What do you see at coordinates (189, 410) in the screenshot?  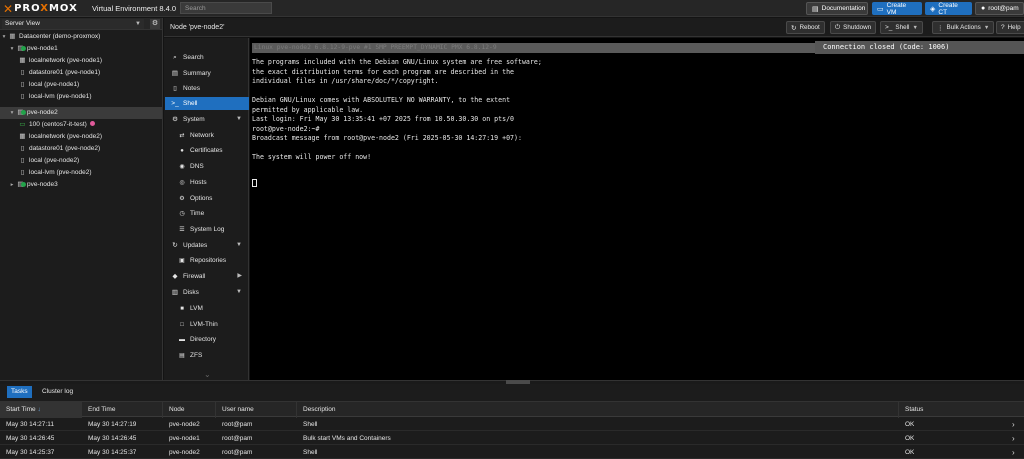 I see `col-node: Node` at bounding box center [189, 410].